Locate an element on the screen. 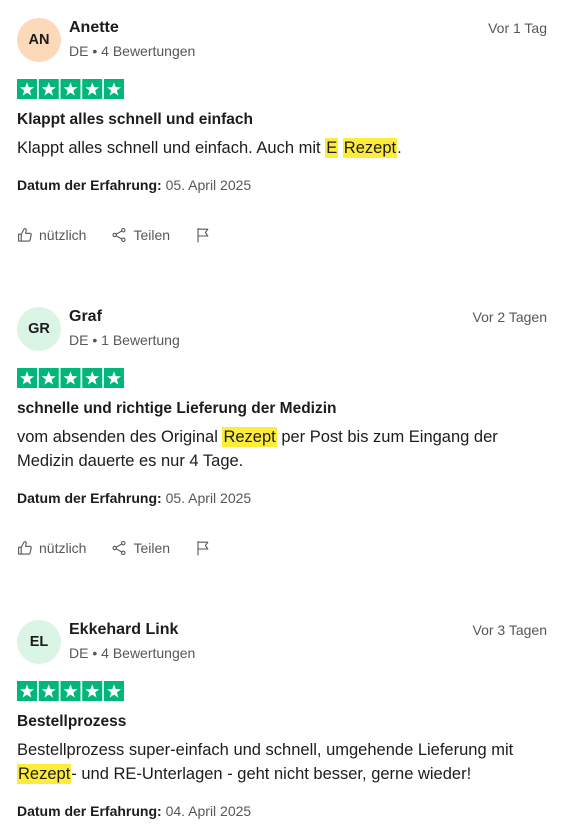 The height and width of the screenshot is (838, 563). reviewer-review-count: 1 Bewertung is located at coordinates (140, 340).